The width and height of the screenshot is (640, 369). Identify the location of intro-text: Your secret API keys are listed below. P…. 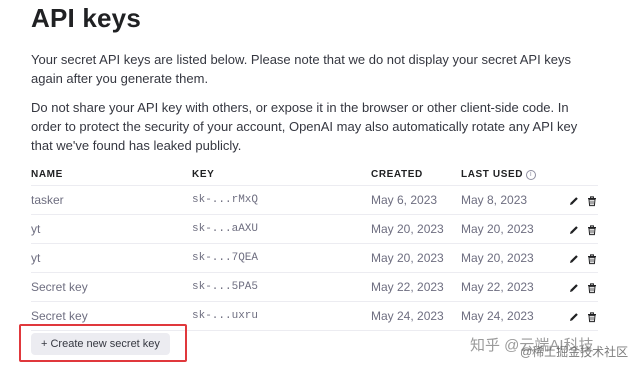
(301, 69).